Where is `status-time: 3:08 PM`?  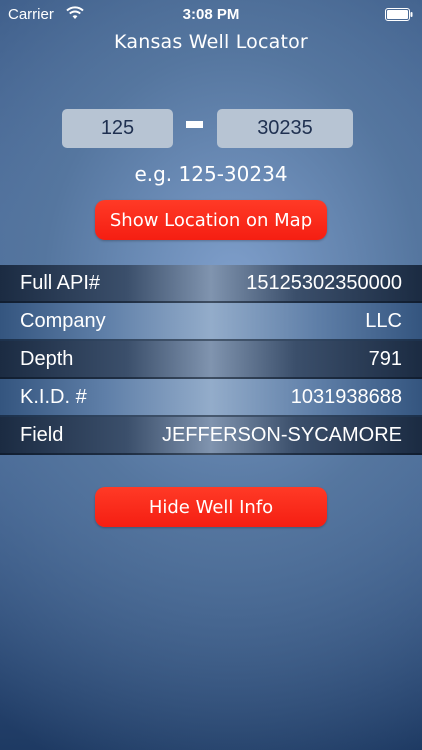 status-time: 3:08 PM is located at coordinates (211, 14).